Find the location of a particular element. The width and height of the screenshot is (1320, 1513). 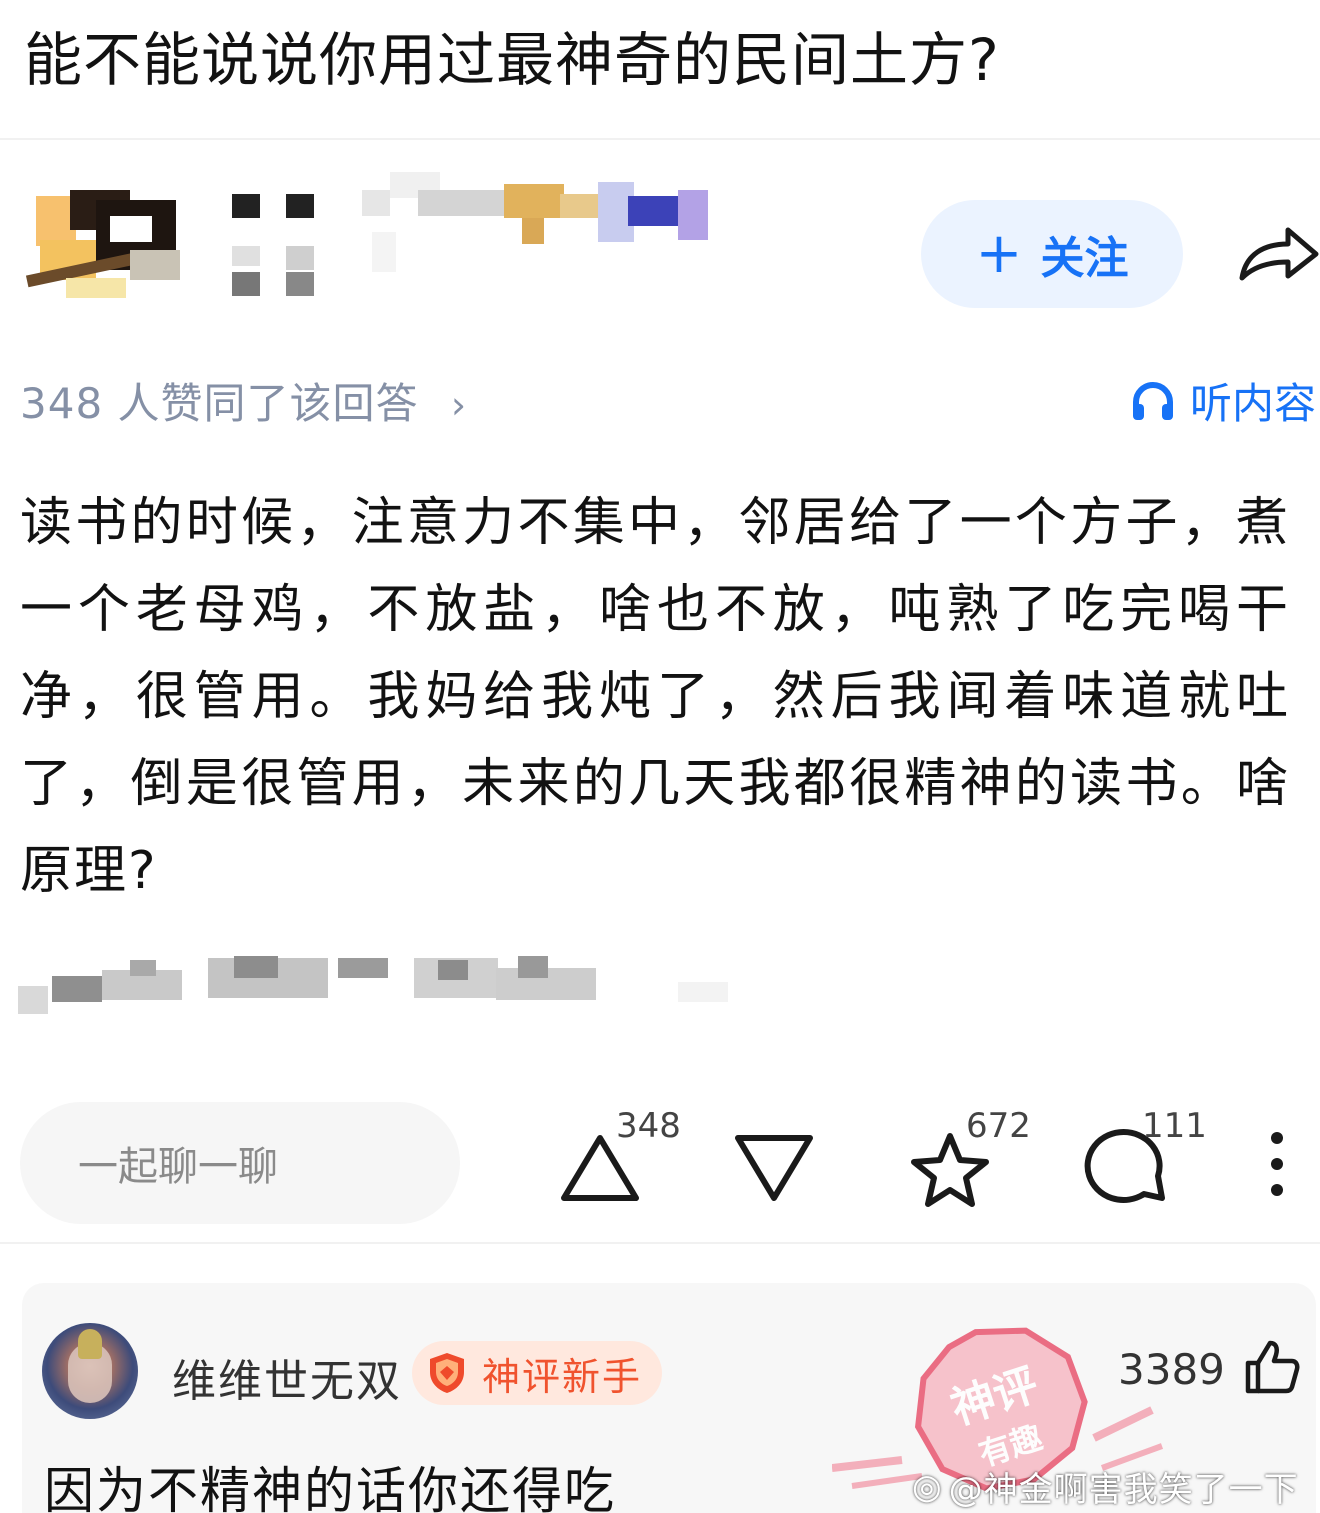

downvote-button is located at coordinates (774, 1169).